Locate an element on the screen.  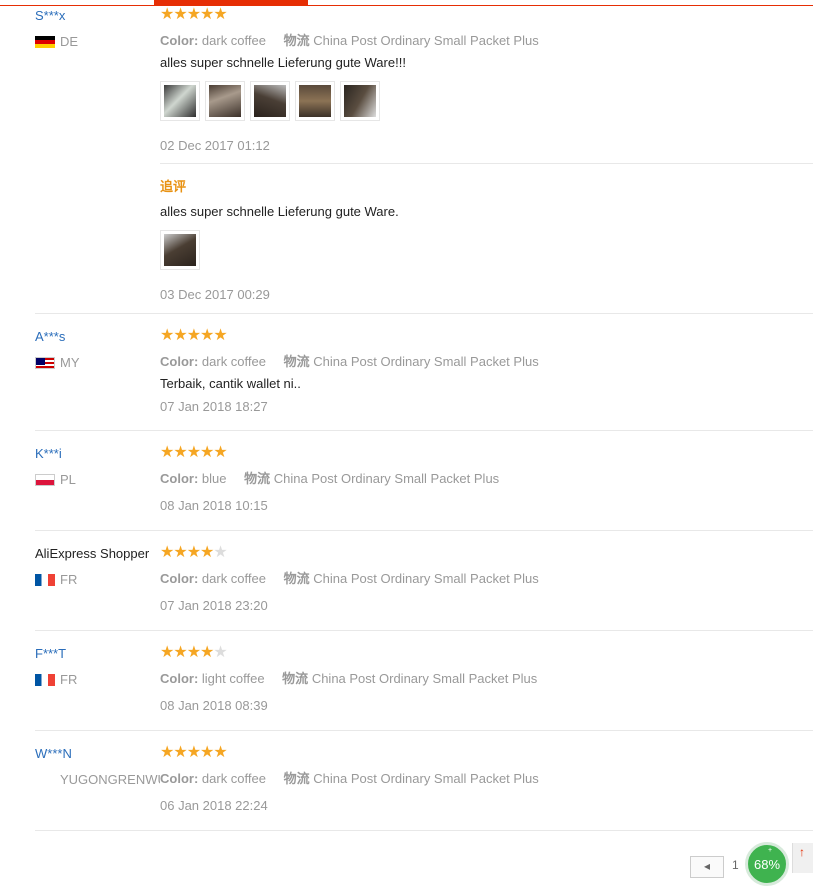
tab-underline is located at coordinates (406, 5).